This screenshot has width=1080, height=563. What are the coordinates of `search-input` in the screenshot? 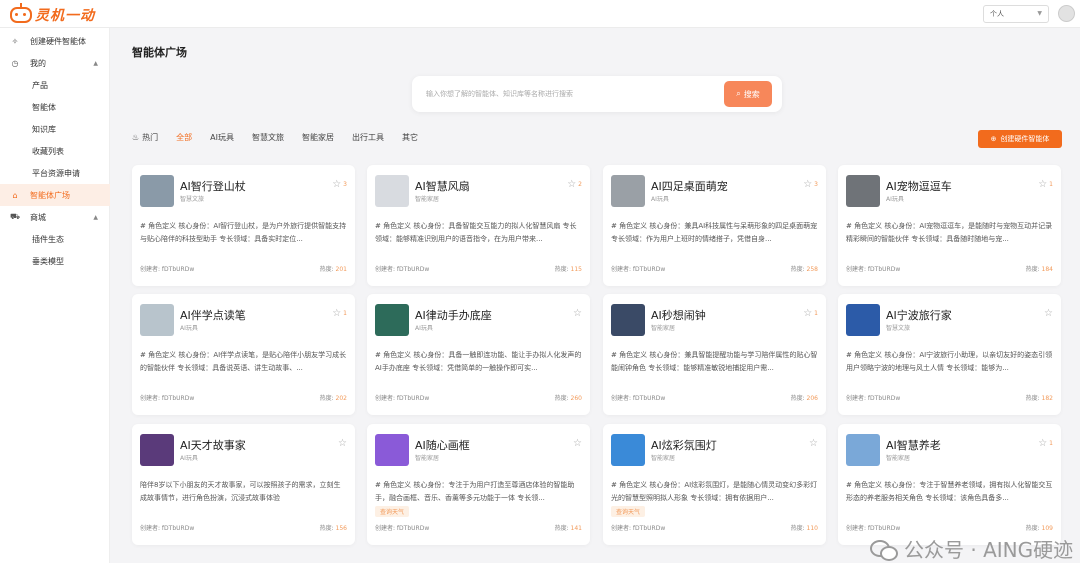 It's located at (566, 94).